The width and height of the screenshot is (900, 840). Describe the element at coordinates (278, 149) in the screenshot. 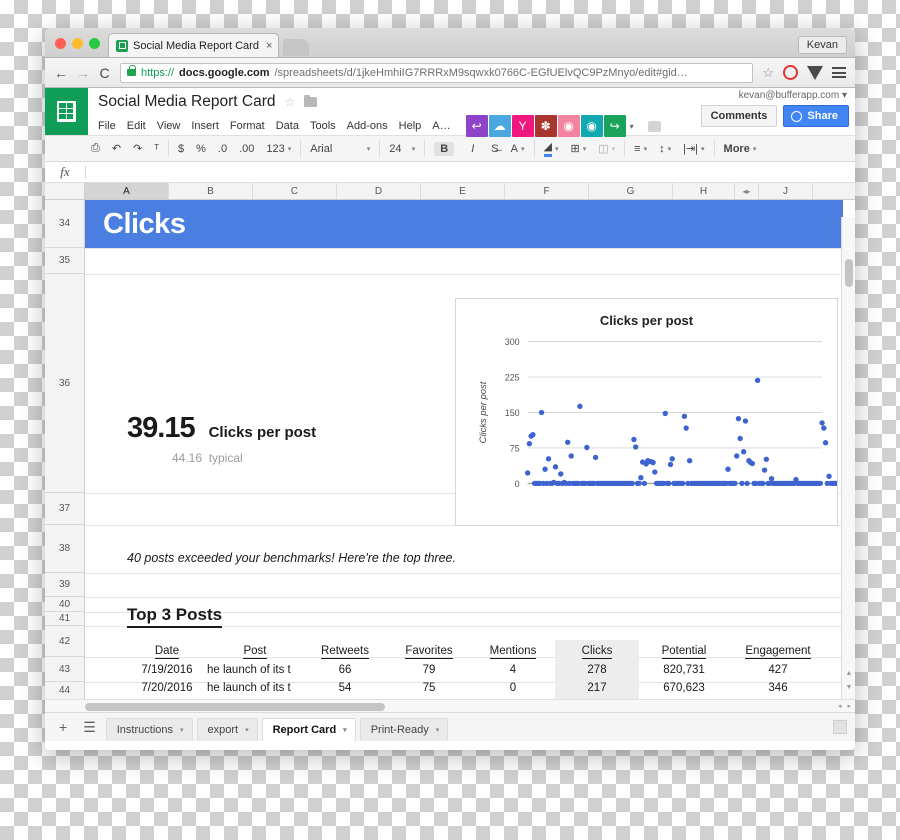

I see `number-format-button: 123 ▾` at that location.